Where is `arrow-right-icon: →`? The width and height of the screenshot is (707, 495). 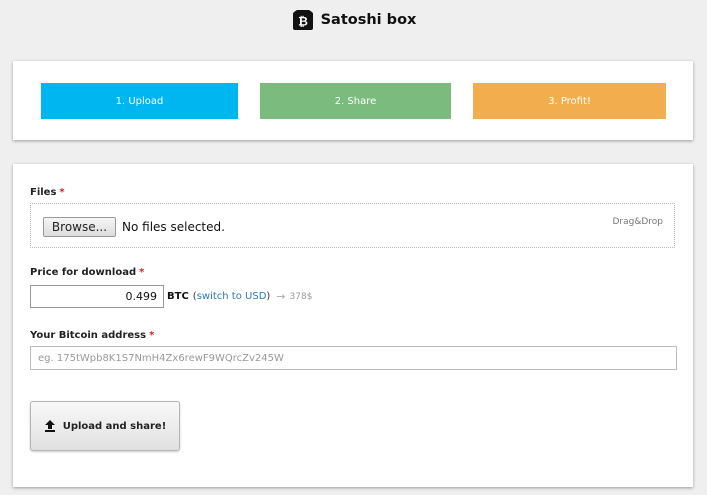 arrow-right-icon: → is located at coordinates (281, 296).